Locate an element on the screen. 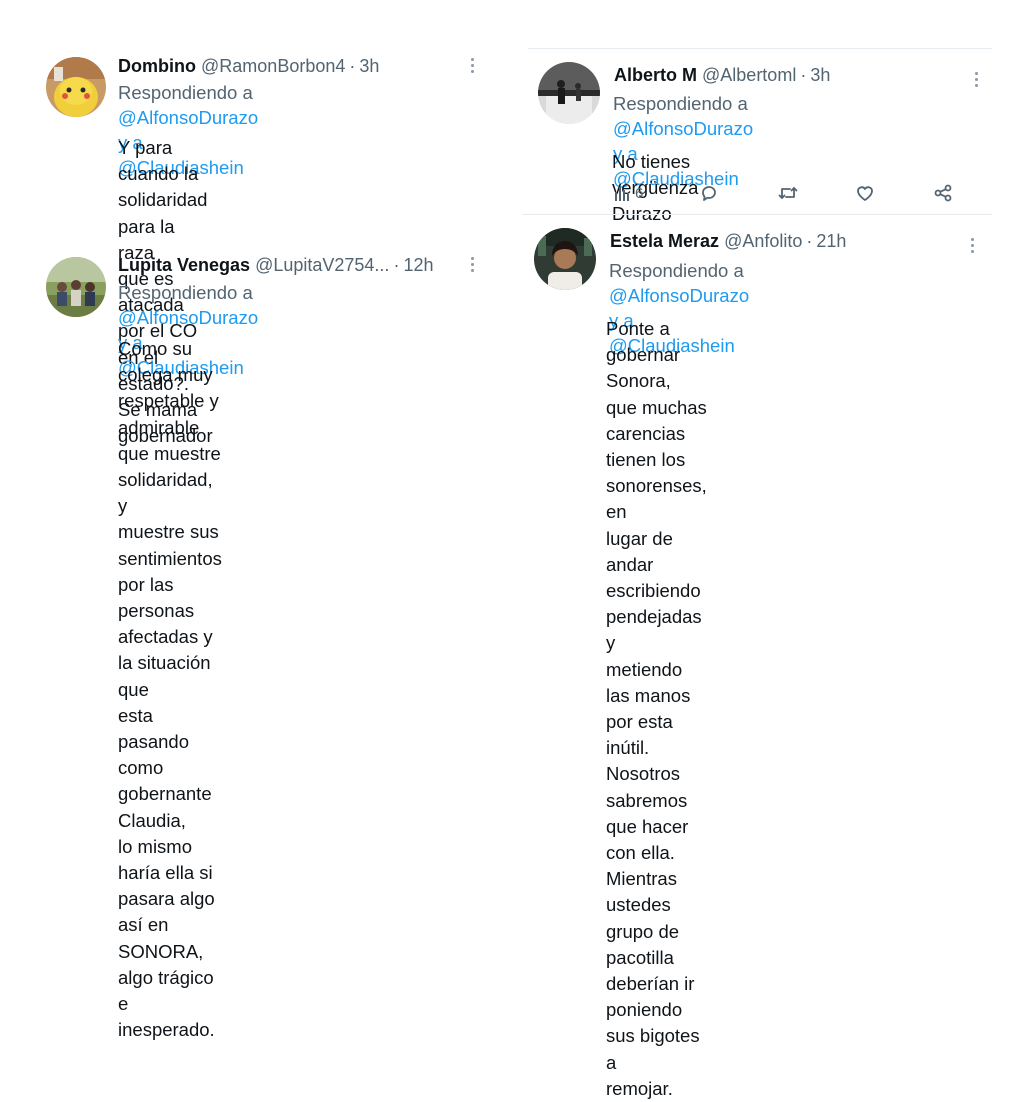  tweet-text-line: remojar. is located at coordinates (639, 1088).